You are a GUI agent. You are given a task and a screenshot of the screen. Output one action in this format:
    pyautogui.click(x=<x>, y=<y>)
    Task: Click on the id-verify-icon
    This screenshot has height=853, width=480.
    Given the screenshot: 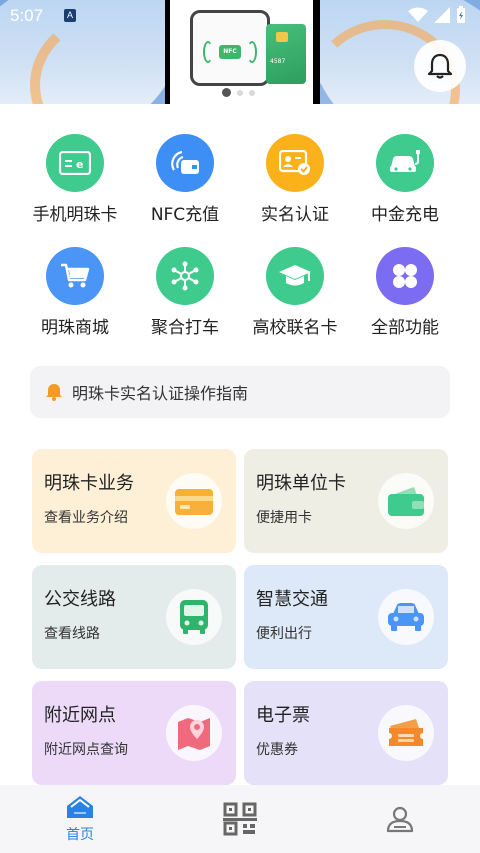 What is the action you would take?
    pyautogui.click(x=295, y=163)
    